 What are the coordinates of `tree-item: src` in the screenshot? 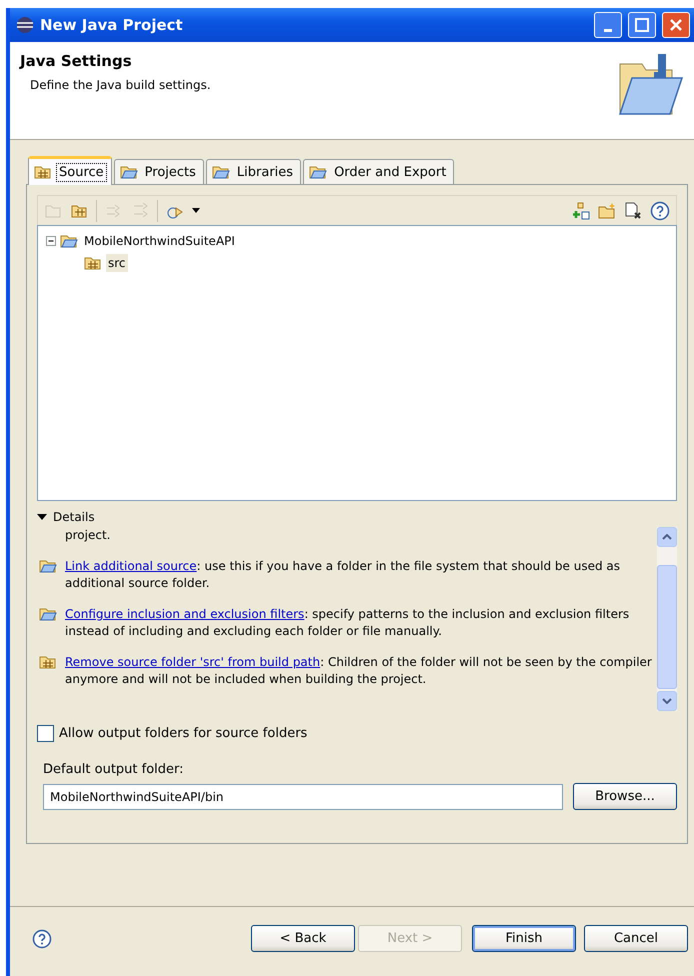 It's located at (117, 263).